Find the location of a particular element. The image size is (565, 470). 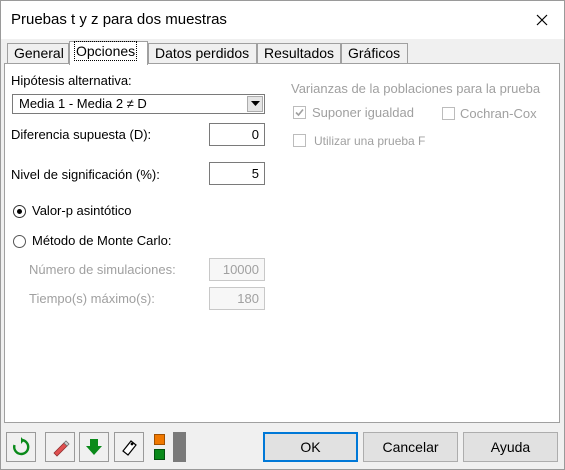

tab-resultados: Resultados is located at coordinates (299, 53).